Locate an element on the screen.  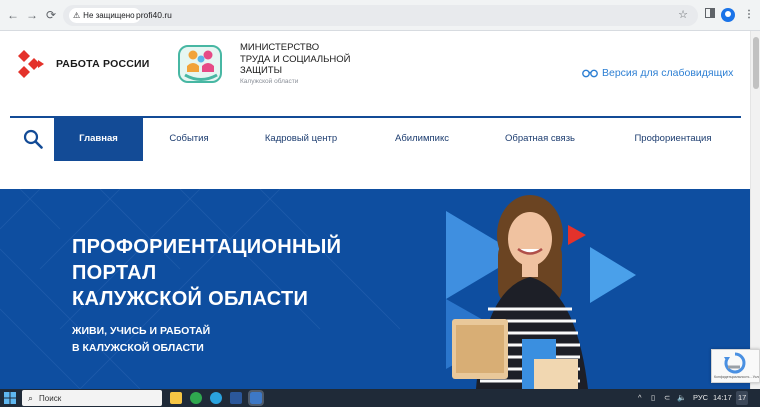
address-bar: ⚠ Не защищено profi40.ru ☆ is located at coordinates (380, 15).